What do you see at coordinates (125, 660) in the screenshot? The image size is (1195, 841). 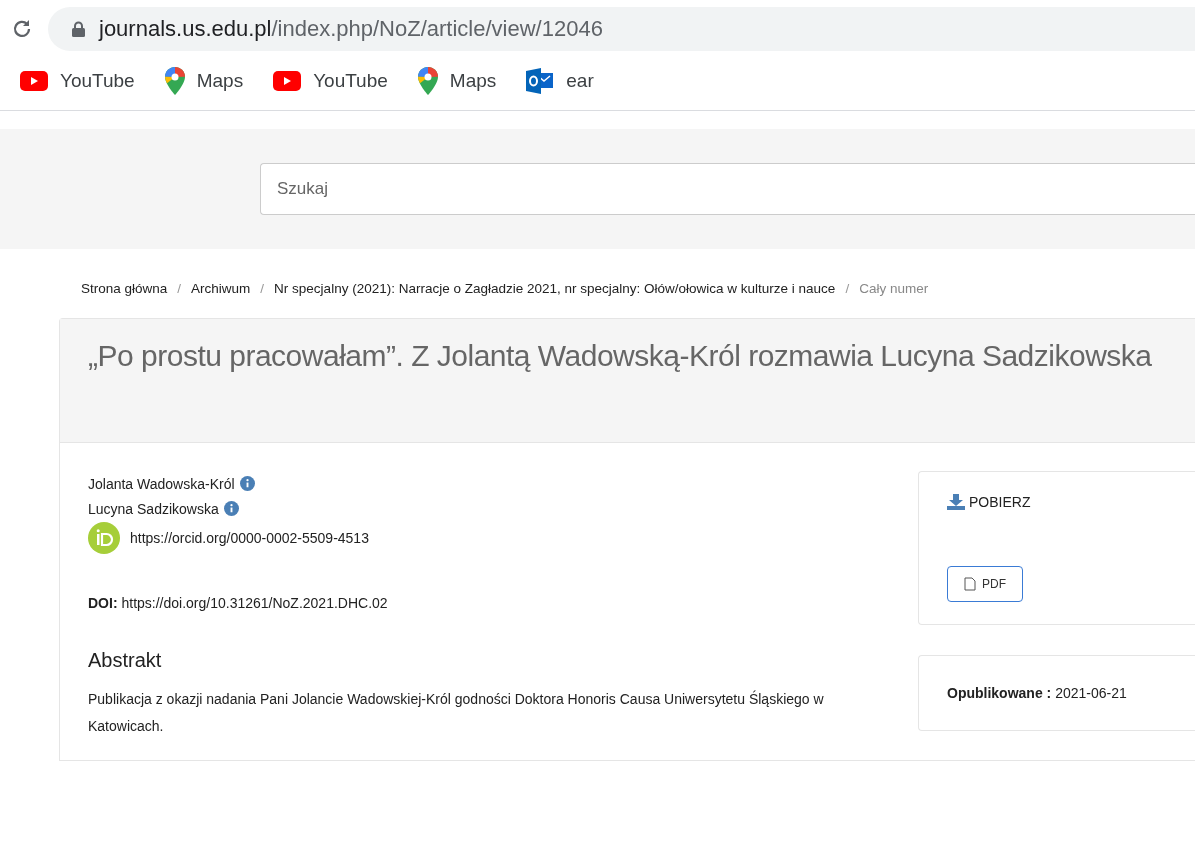 I see `abstract-heading: Abstrakt` at bounding box center [125, 660].